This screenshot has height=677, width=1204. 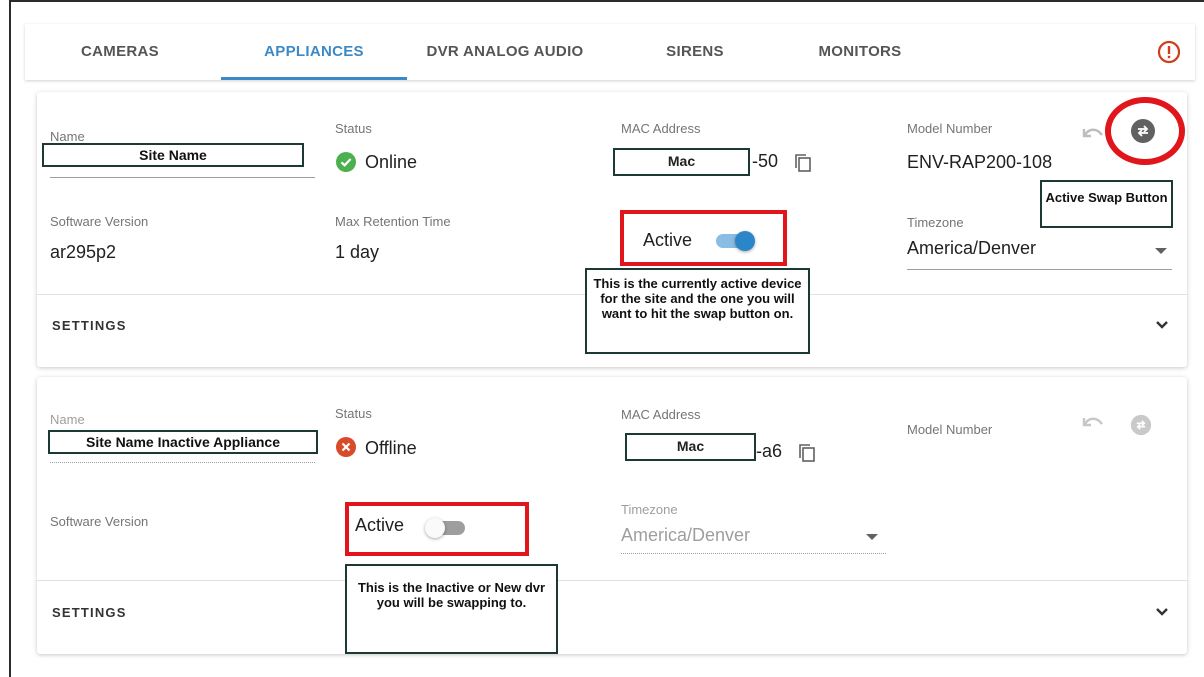 What do you see at coordinates (612, 580) in the screenshot?
I see `settings-divider` at bounding box center [612, 580].